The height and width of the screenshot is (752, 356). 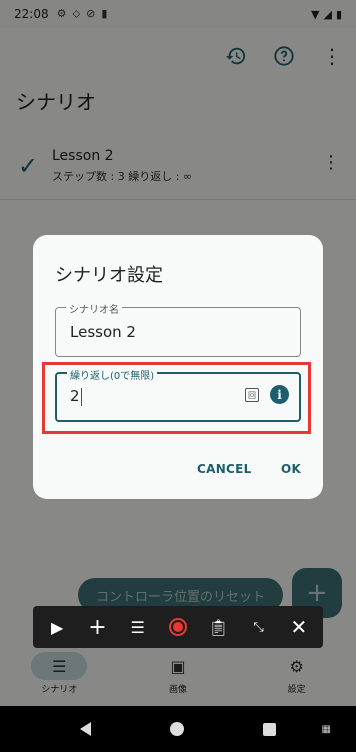 I want to click on system-nav-bar: ▦, so click(x=178, y=729).